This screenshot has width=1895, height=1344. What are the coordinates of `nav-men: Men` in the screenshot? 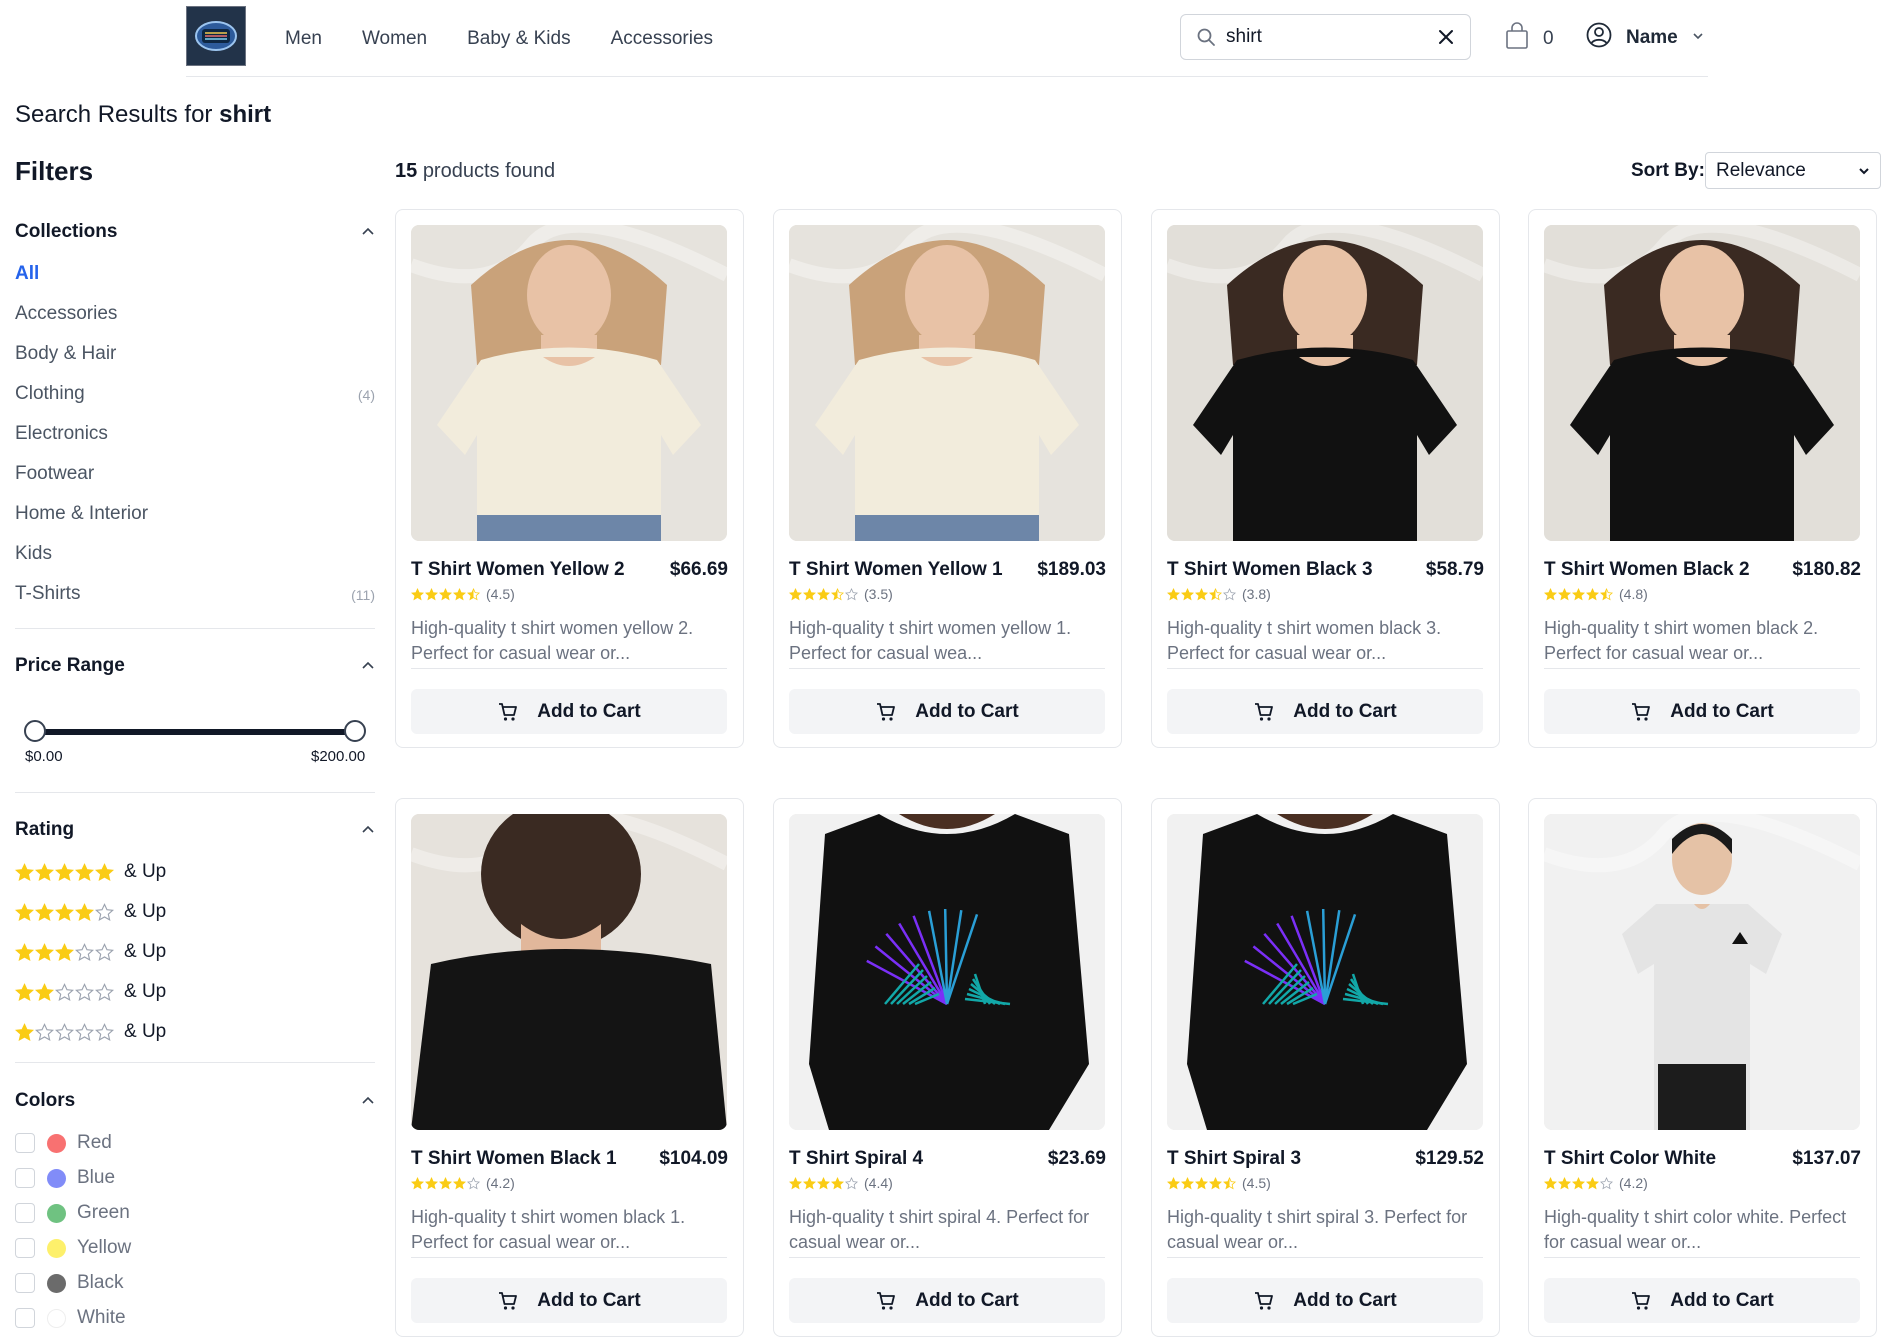 It's located at (303, 39).